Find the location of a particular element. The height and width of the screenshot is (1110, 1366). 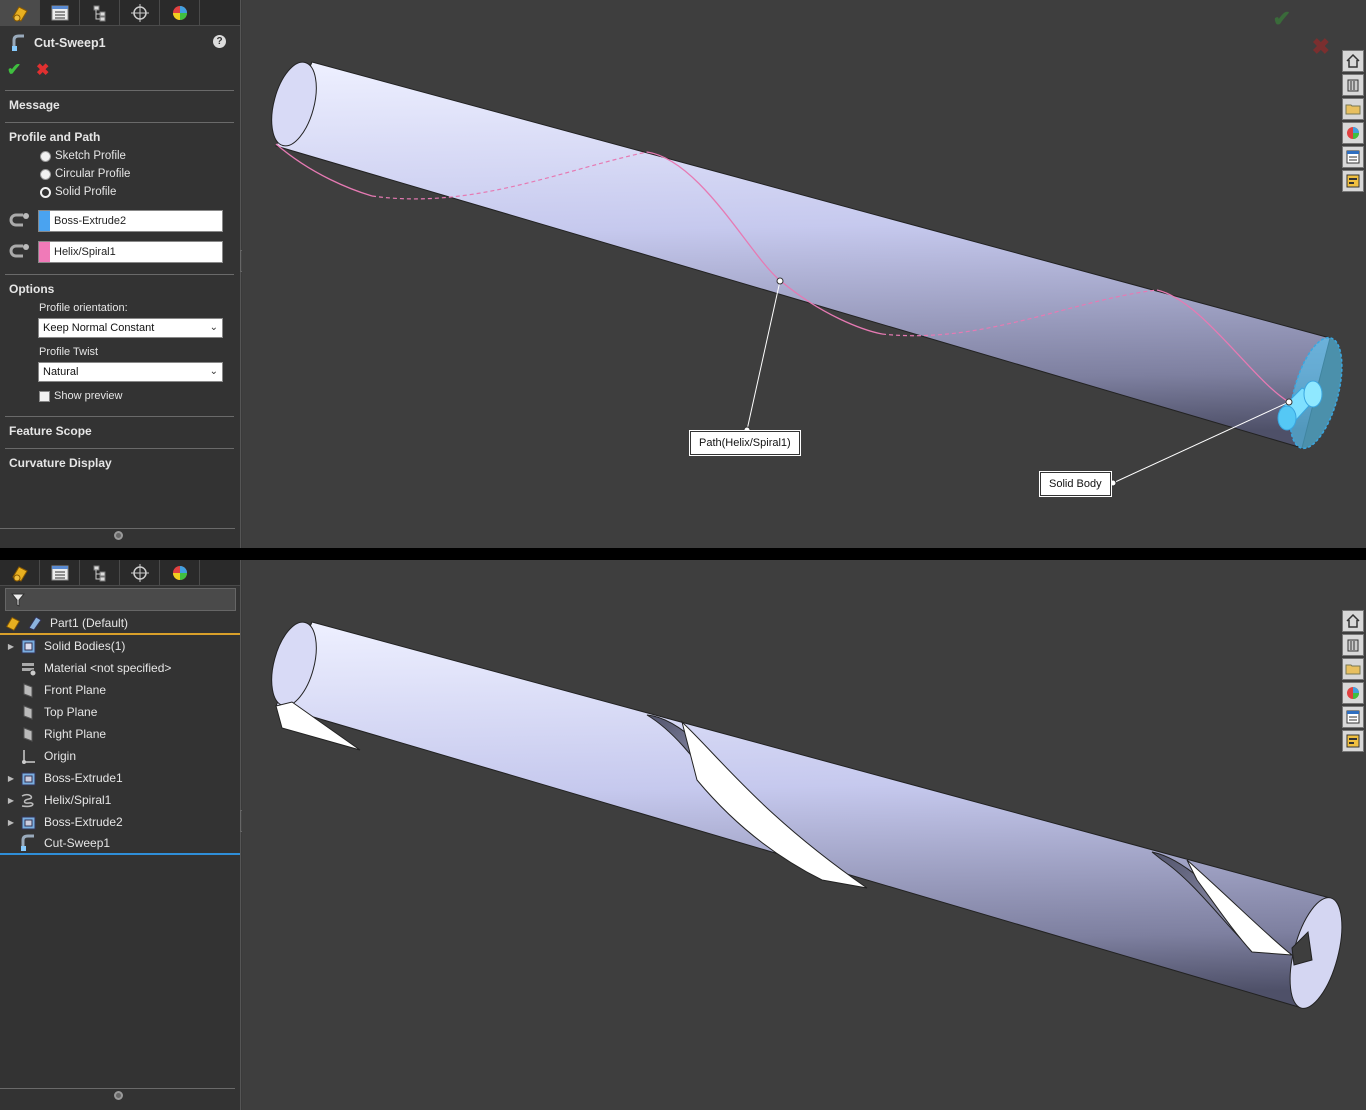

section-message: Message is located at coordinates (34, 105).